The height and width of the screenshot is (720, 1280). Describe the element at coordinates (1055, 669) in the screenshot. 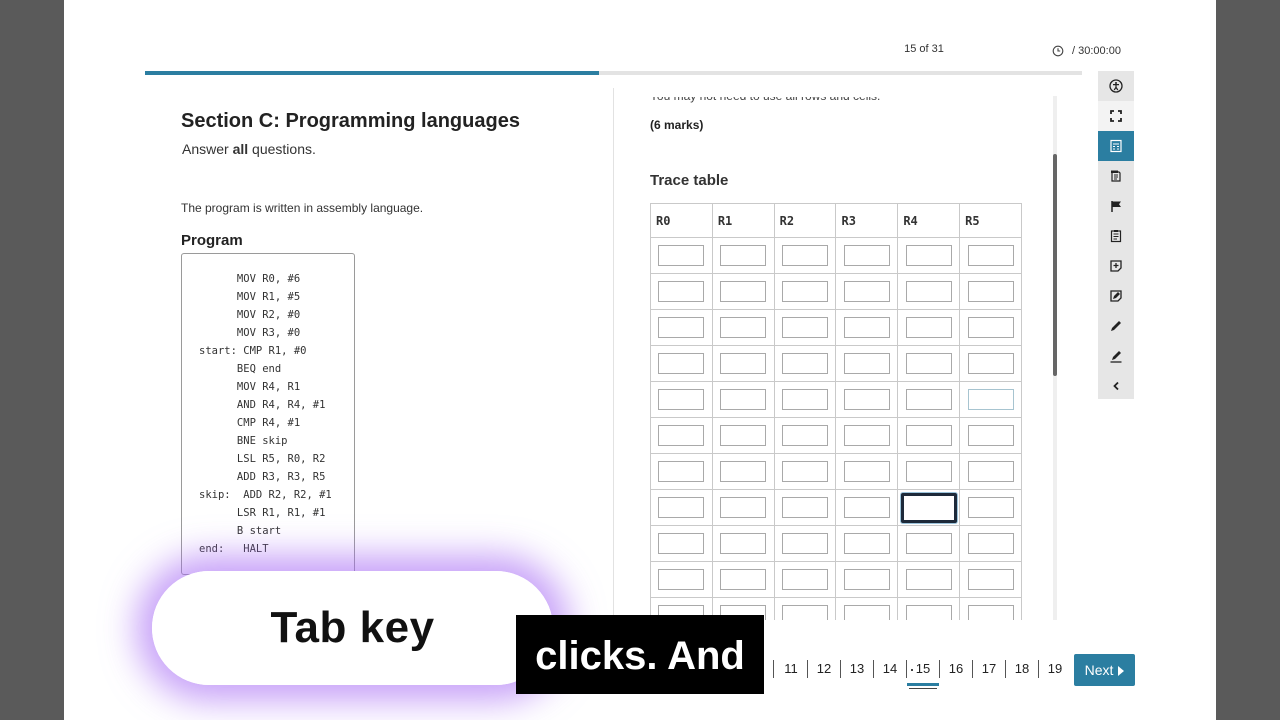

I see `page-button: 19` at that location.